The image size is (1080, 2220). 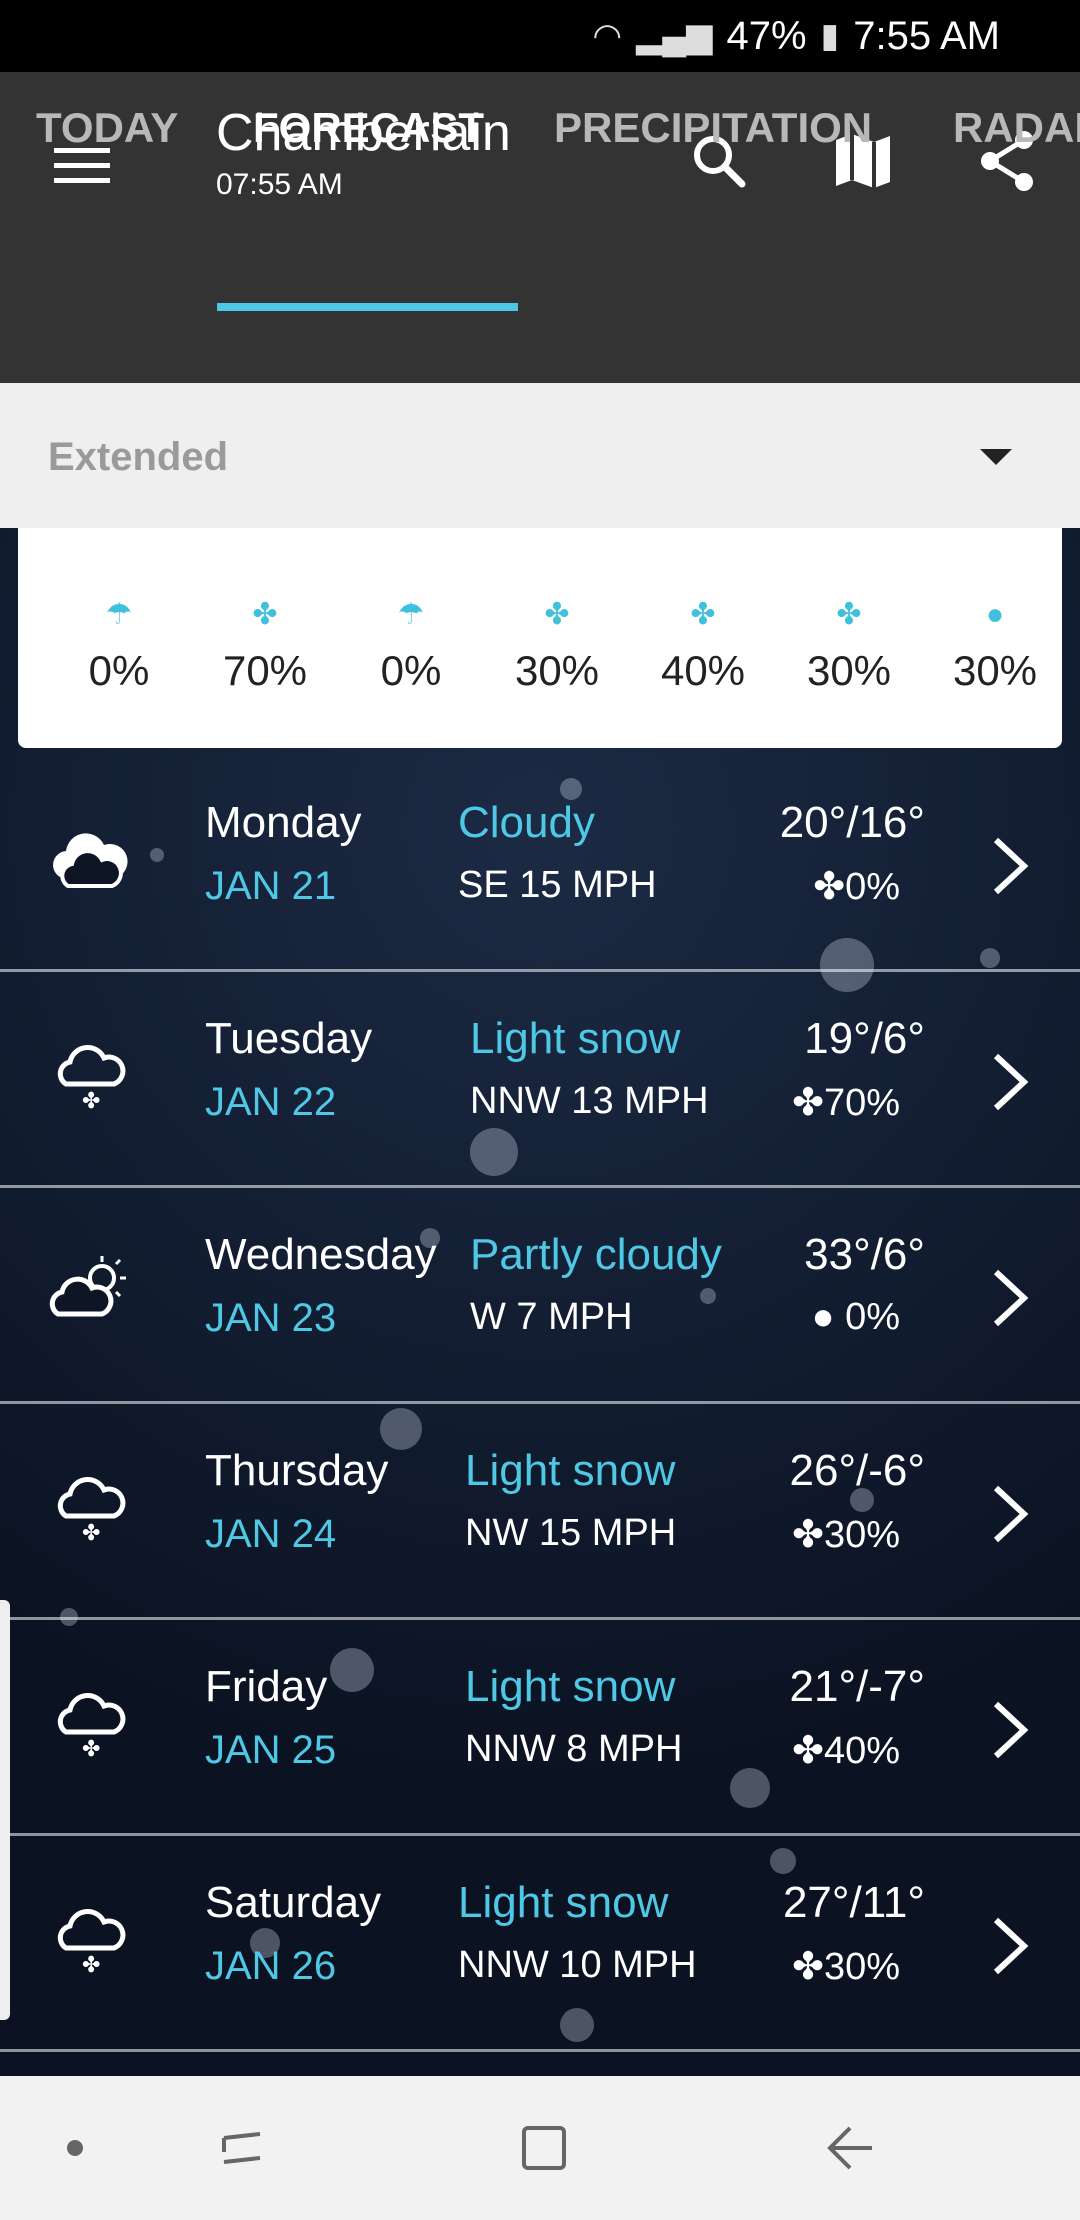 What do you see at coordinates (857, 1686) in the screenshot?
I see `temperature-range: 21°/-7°` at bounding box center [857, 1686].